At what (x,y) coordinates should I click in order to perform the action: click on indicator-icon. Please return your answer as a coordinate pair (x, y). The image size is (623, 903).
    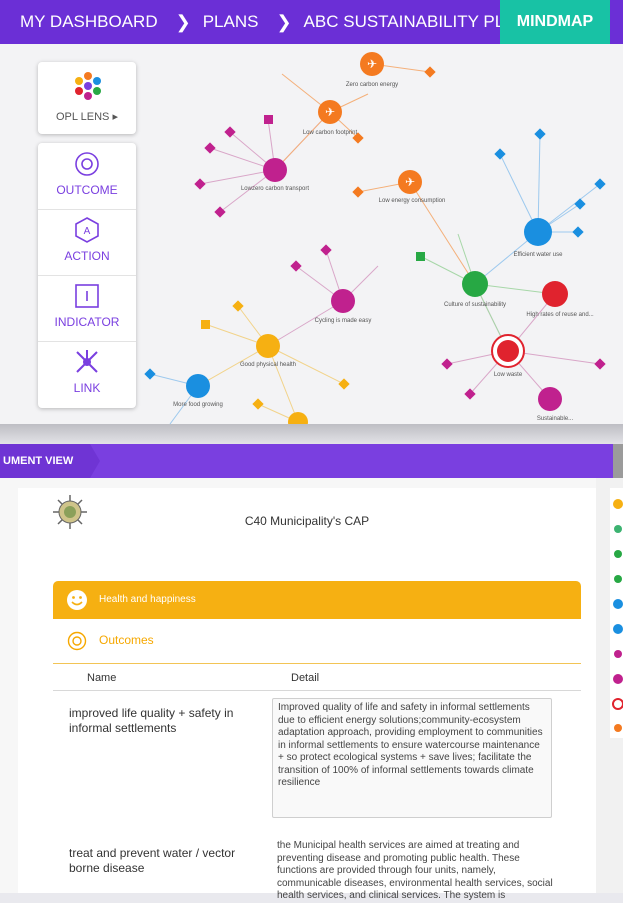
    Looking at the image, I should click on (87, 296).